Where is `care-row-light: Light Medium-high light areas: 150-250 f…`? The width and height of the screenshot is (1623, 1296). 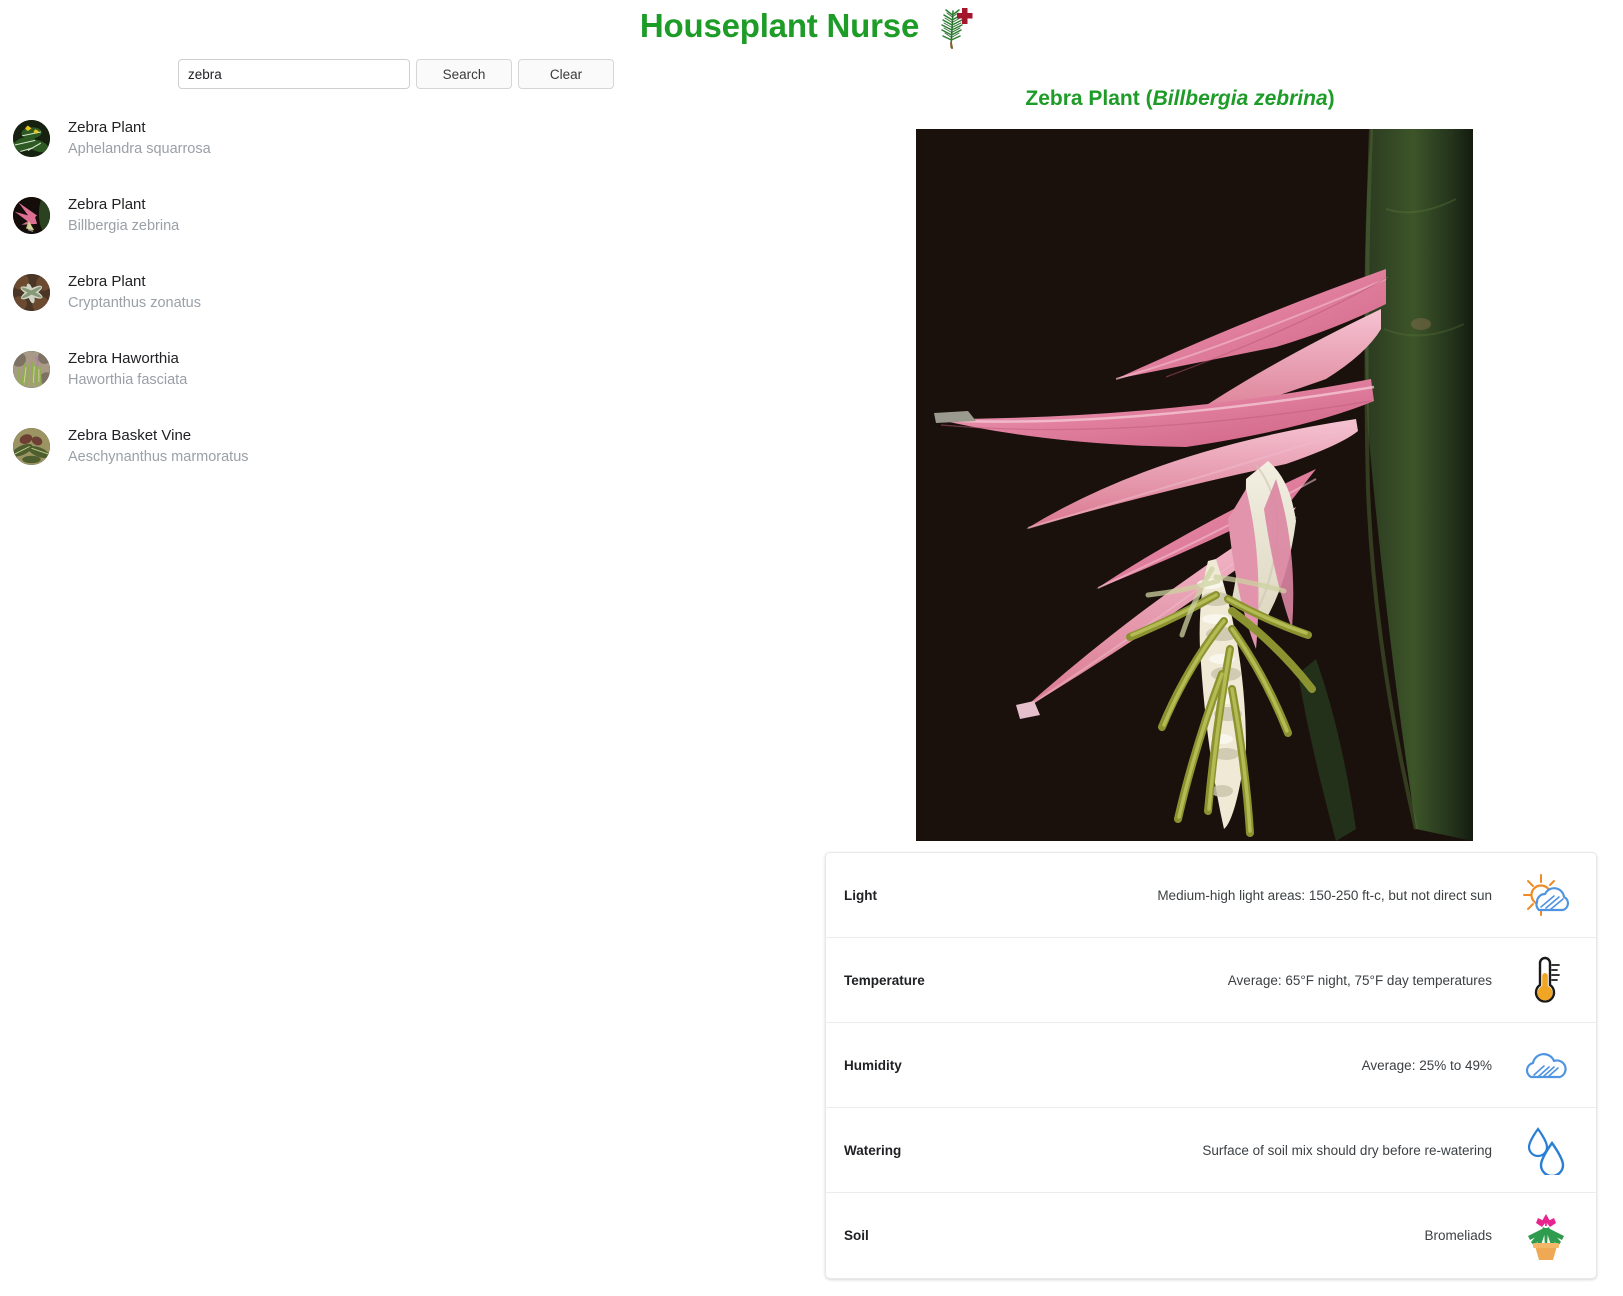
care-row-light: Light Medium-high light areas: 150-250 f… is located at coordinates (1211, 895).